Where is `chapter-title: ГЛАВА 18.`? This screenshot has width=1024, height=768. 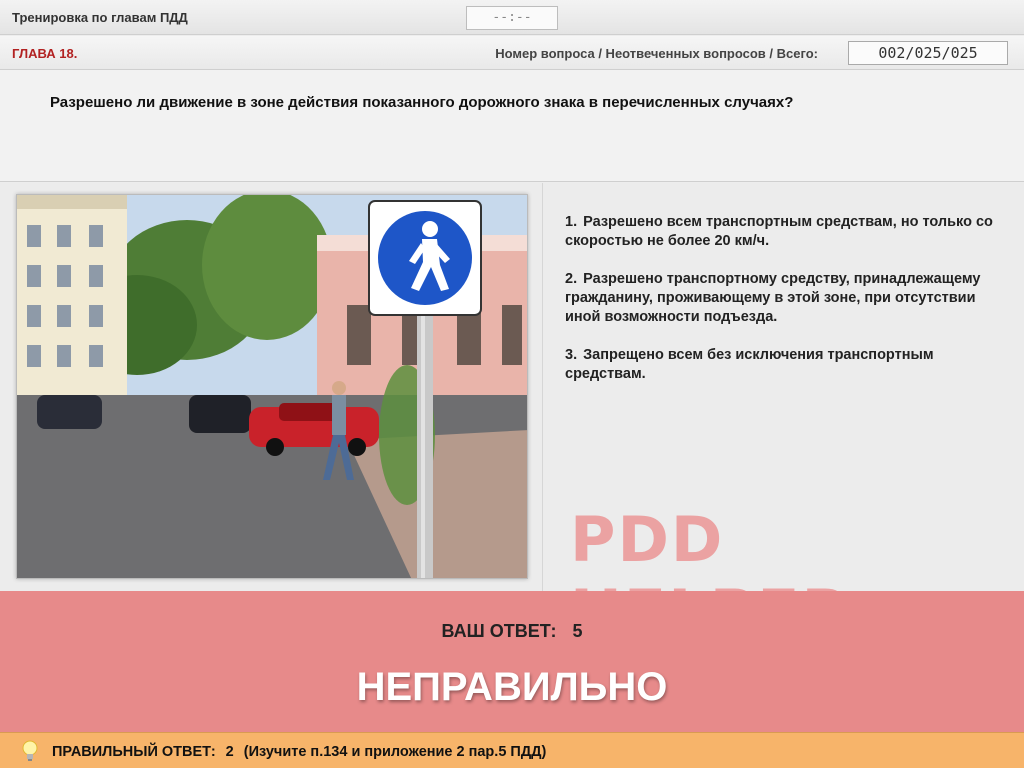
chapter-title: ГЛАВА 18. is located at coordinates (45, 53).